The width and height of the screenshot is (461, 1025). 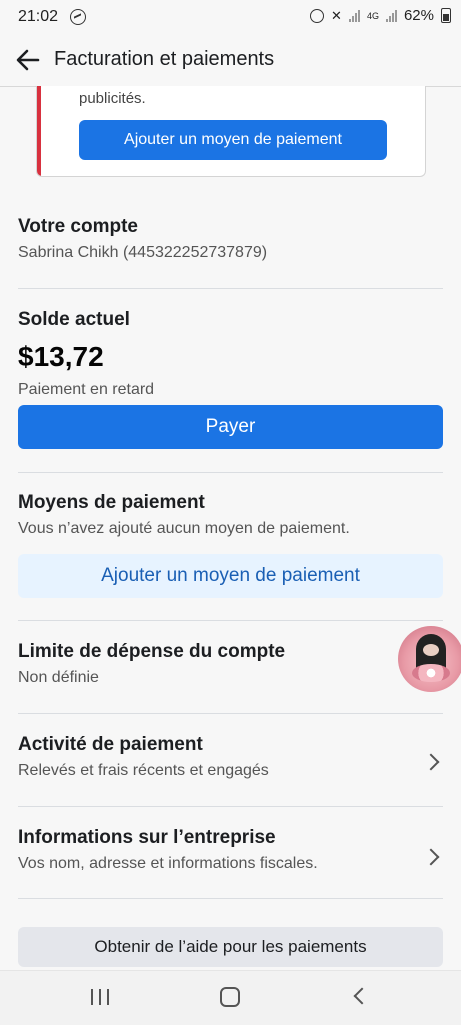 What do you see at coordinates (230, 17) in the screenshot?
I see `status-bar: 21:02 ✕ 4G 62%` at bounding box center [230, 17].